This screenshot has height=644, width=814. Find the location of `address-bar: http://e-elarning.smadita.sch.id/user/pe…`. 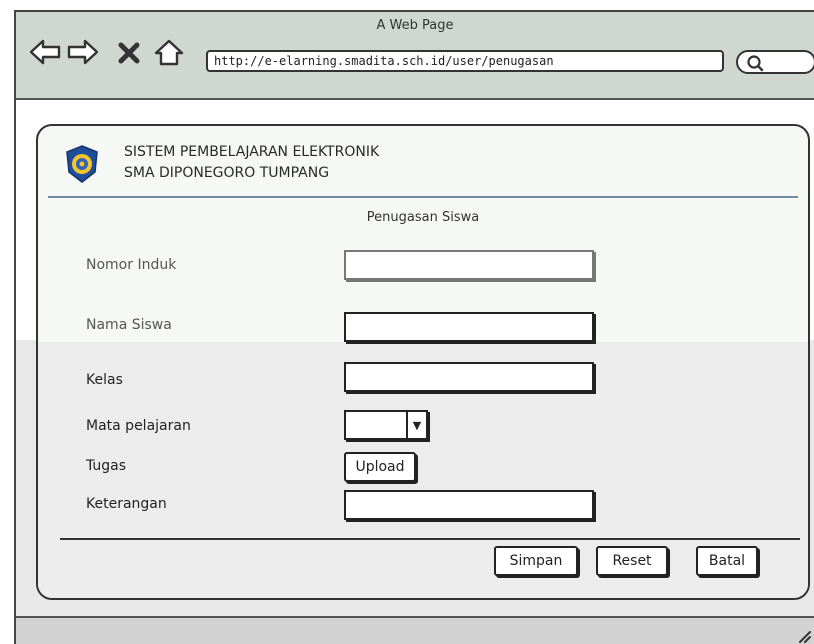

address-bar: http://e-elarning.smadita.sch.id/user/pe… is located at coordinates (465, 61).